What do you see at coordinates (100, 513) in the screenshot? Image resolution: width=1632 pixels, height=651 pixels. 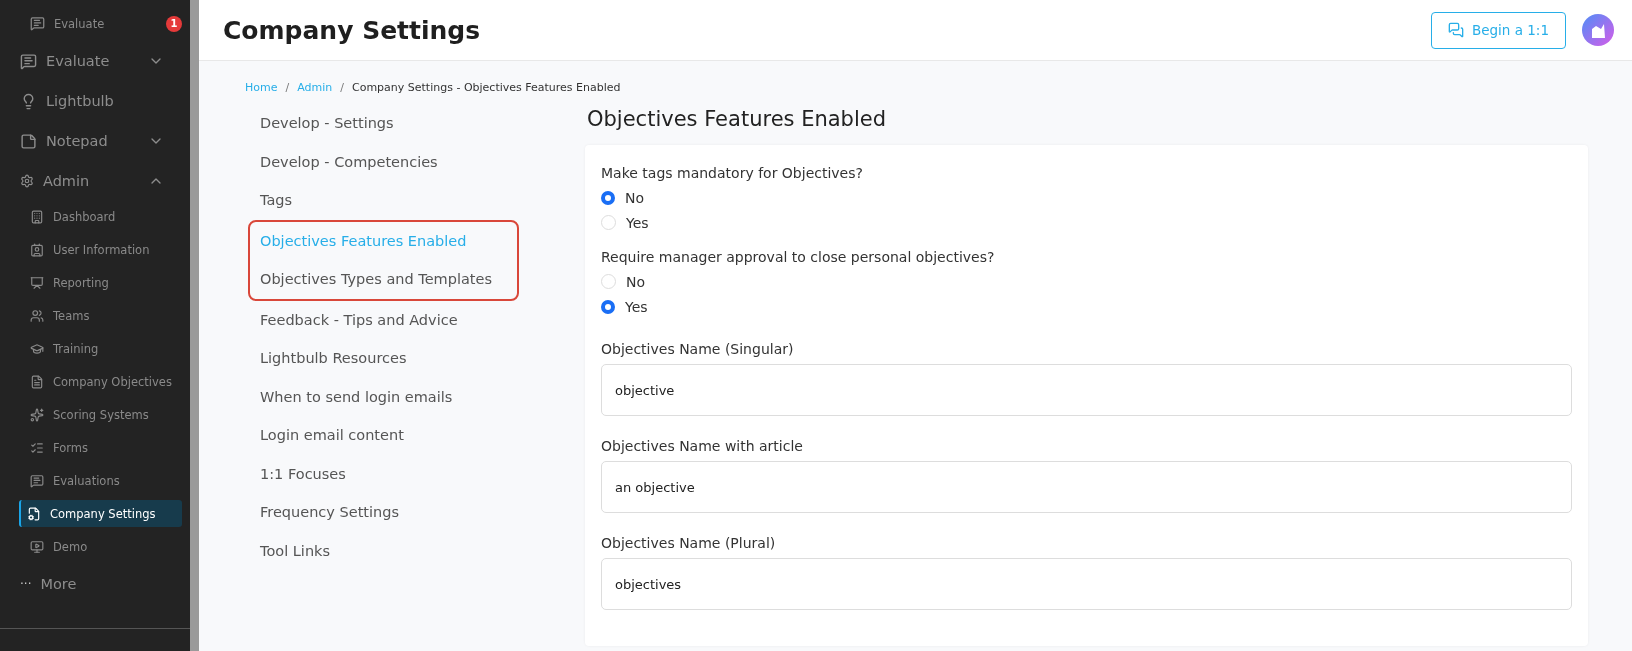 I see `sidebar-subitem: Company Settings` at bounding box center [100, 513].